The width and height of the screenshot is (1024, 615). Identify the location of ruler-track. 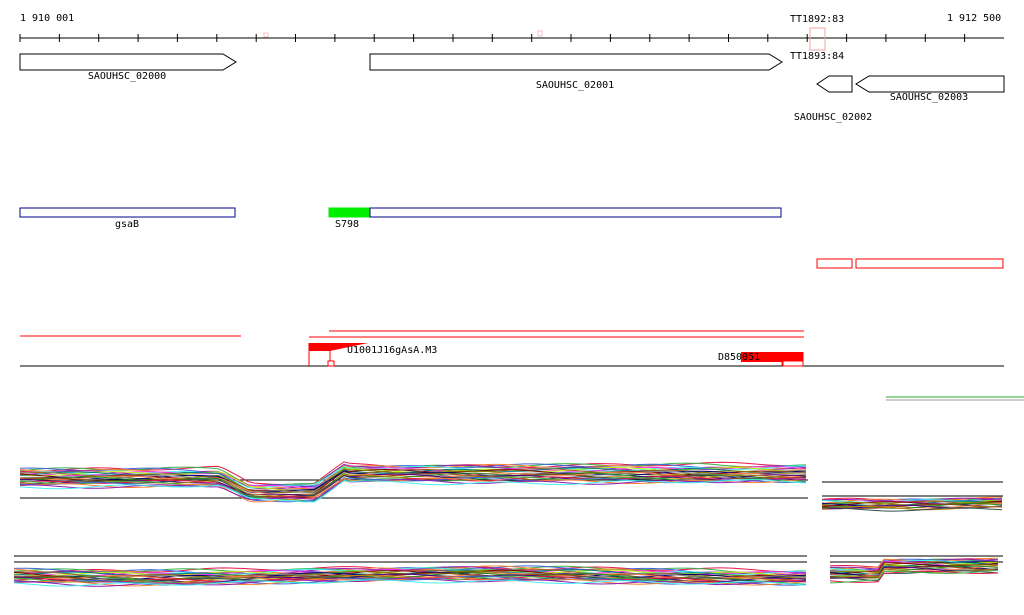
(511, 39).